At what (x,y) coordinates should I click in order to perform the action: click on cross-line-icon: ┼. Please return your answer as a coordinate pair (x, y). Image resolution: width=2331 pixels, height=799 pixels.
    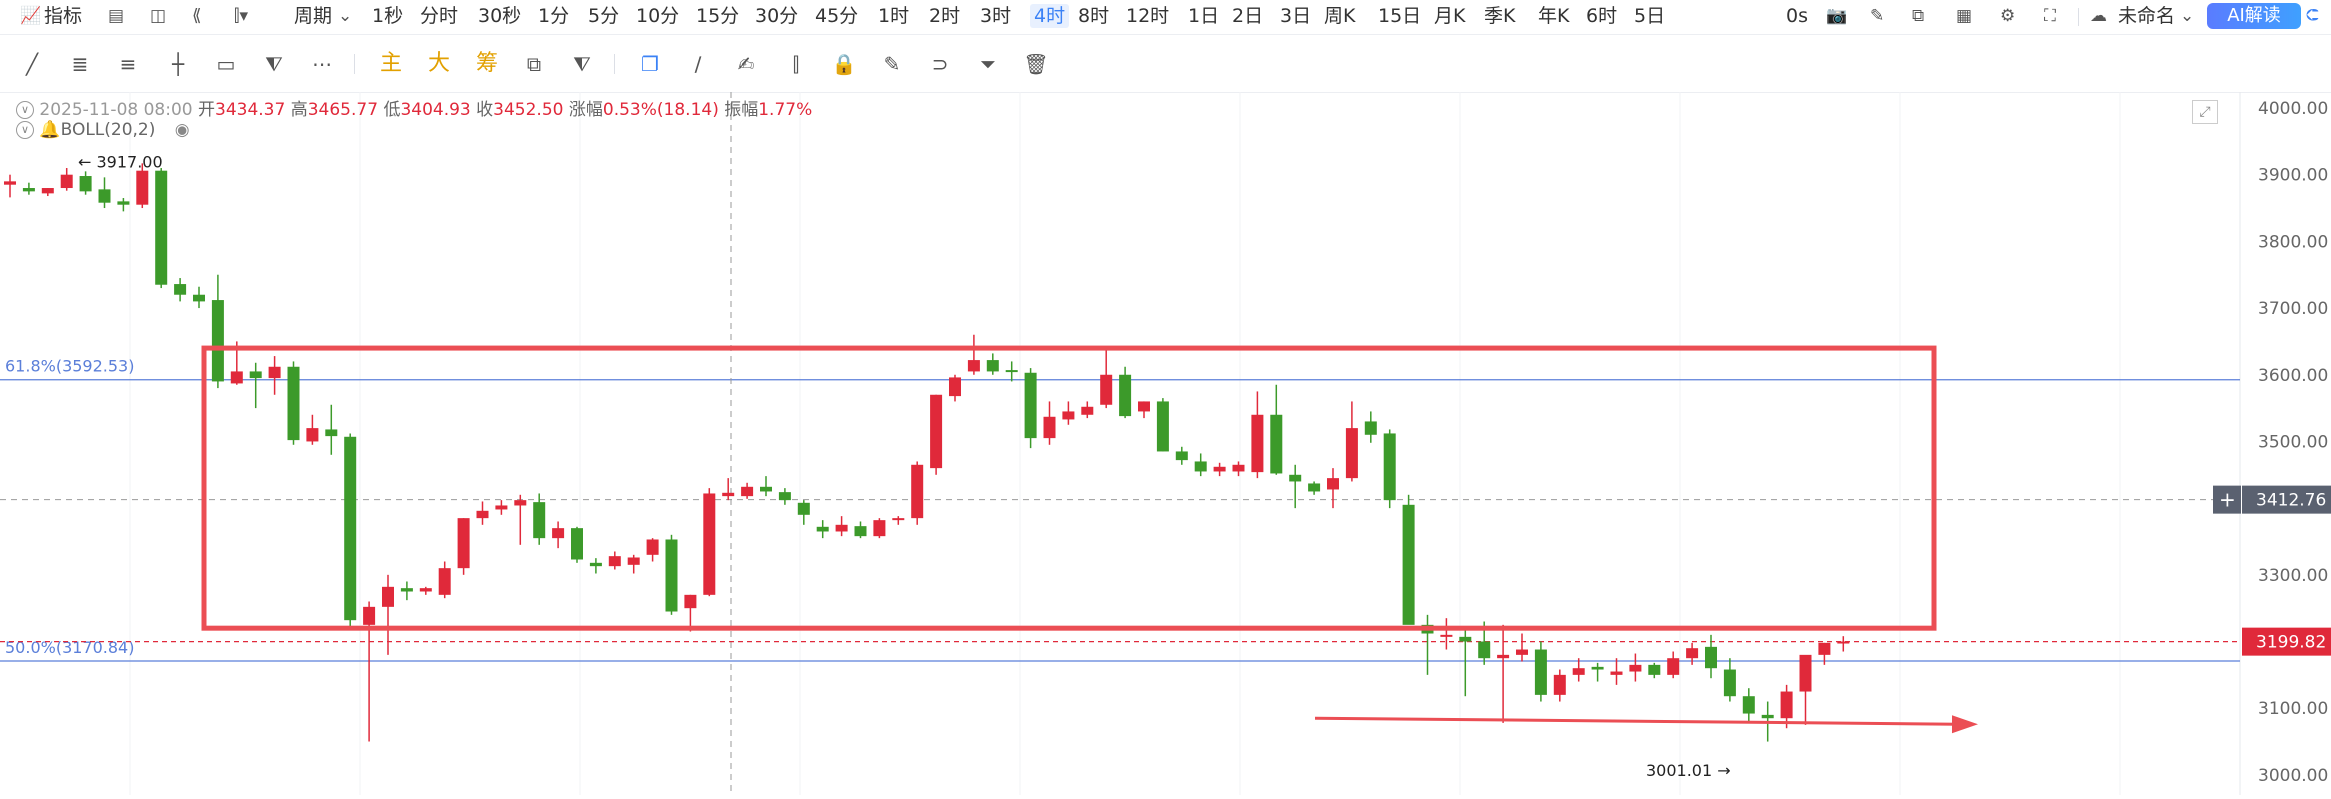
    Looking at the image, I should click on (178, 64).